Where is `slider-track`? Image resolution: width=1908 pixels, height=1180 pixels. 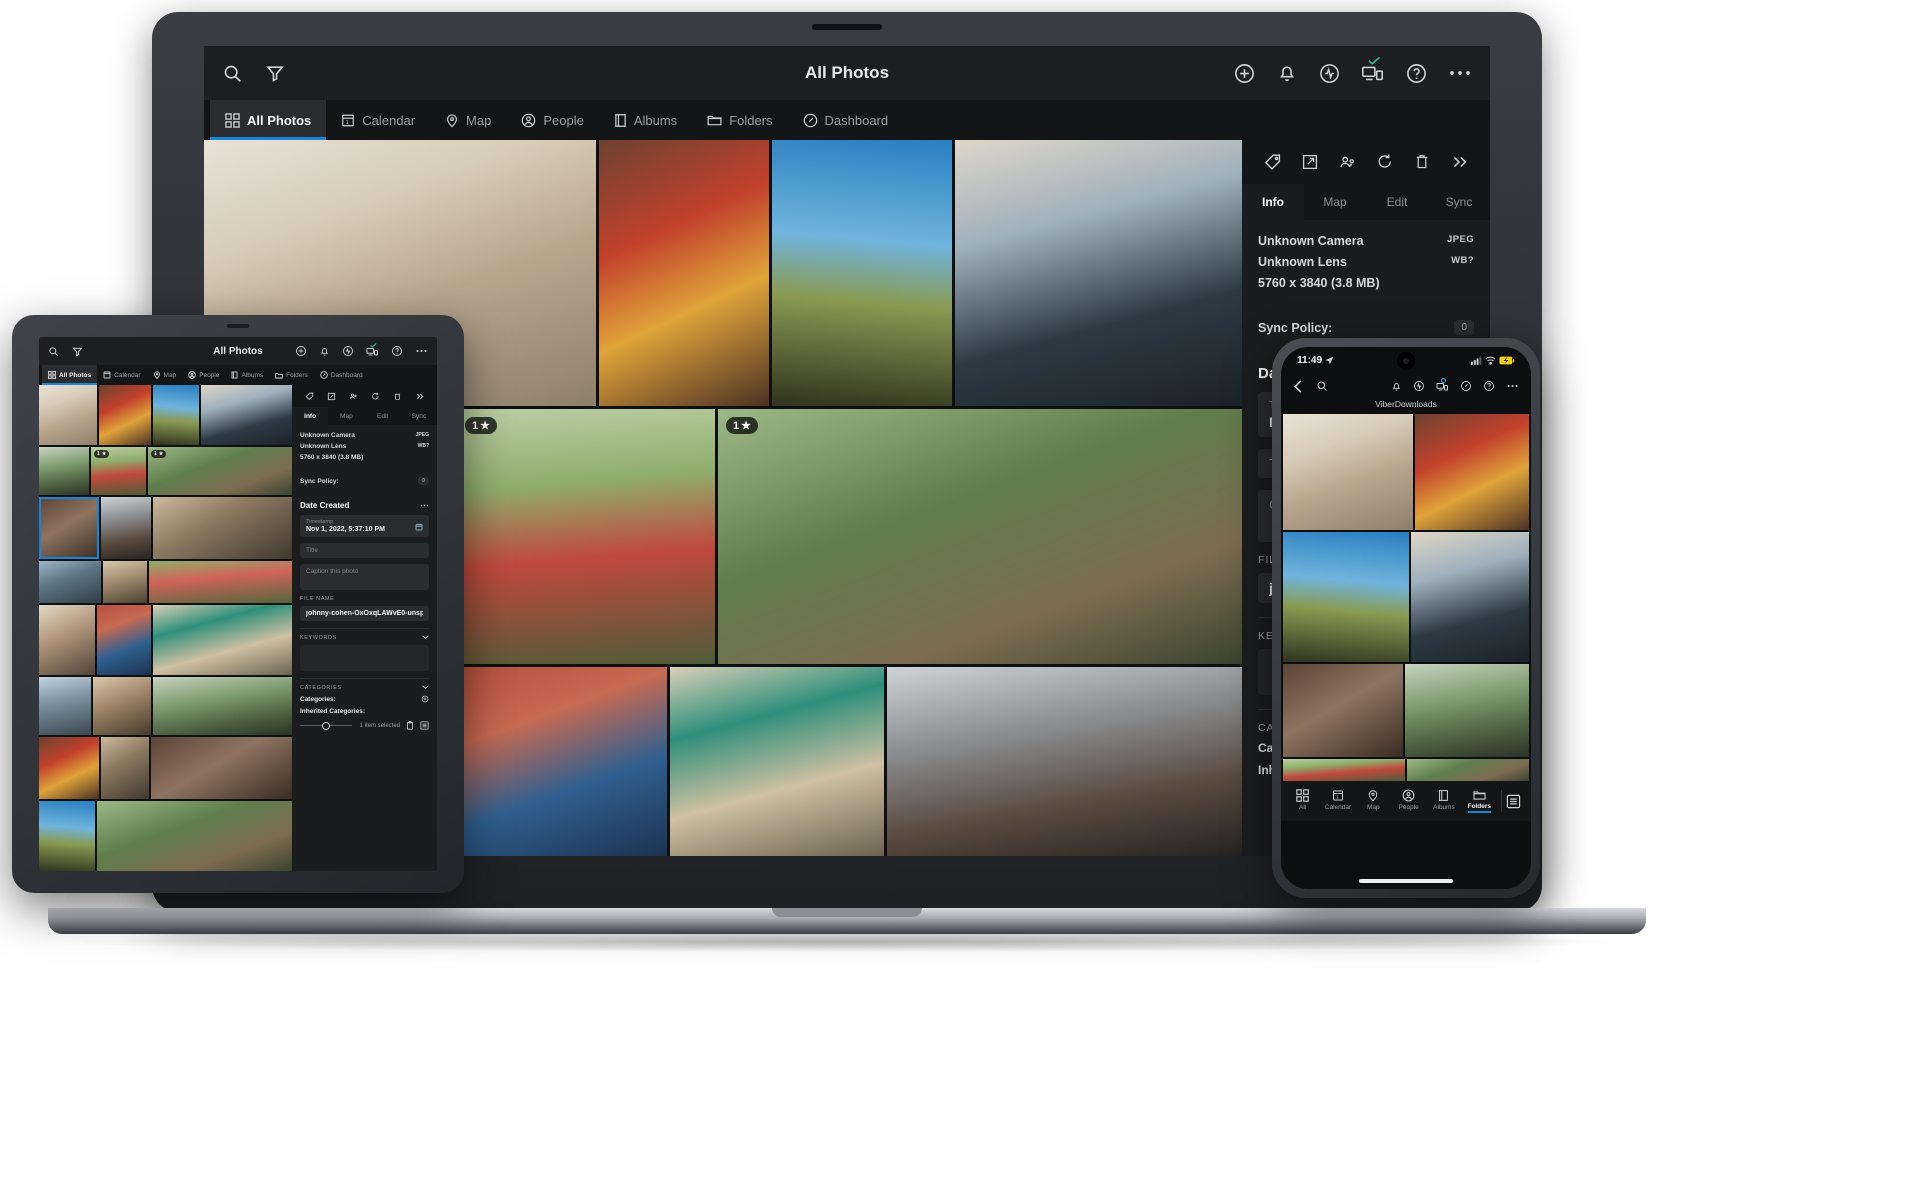
slider-track is located at coordinates (326, 725).